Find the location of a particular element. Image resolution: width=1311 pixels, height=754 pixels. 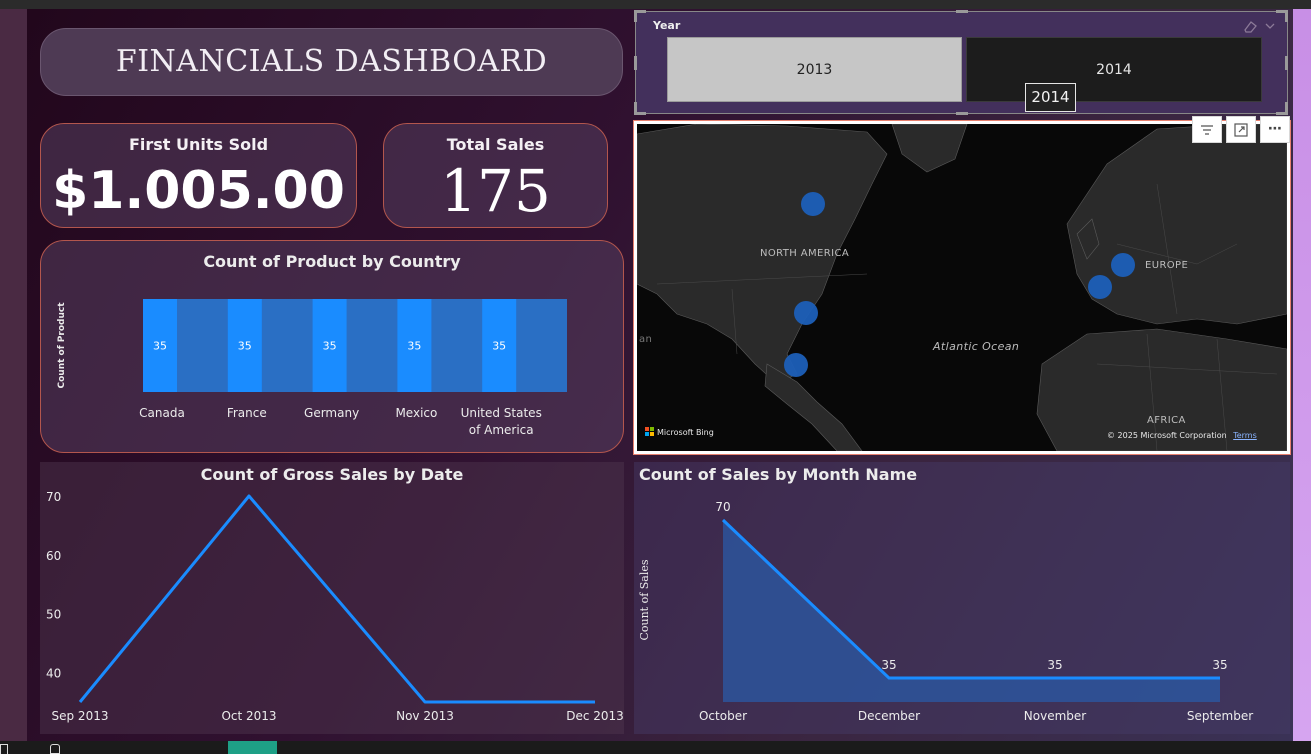

bing-brand: Microsoft Bing is located at coordinates (679, 432).